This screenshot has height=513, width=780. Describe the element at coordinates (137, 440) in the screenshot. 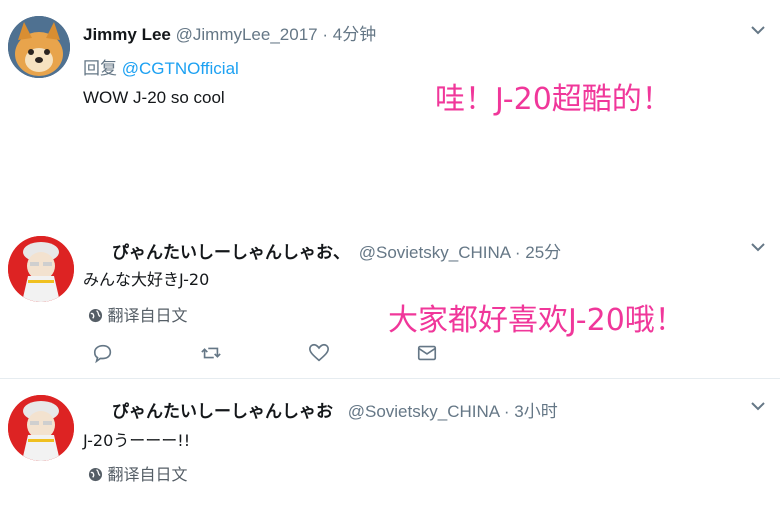

I see `tweet-text: J-20うーーー!!` at that location.